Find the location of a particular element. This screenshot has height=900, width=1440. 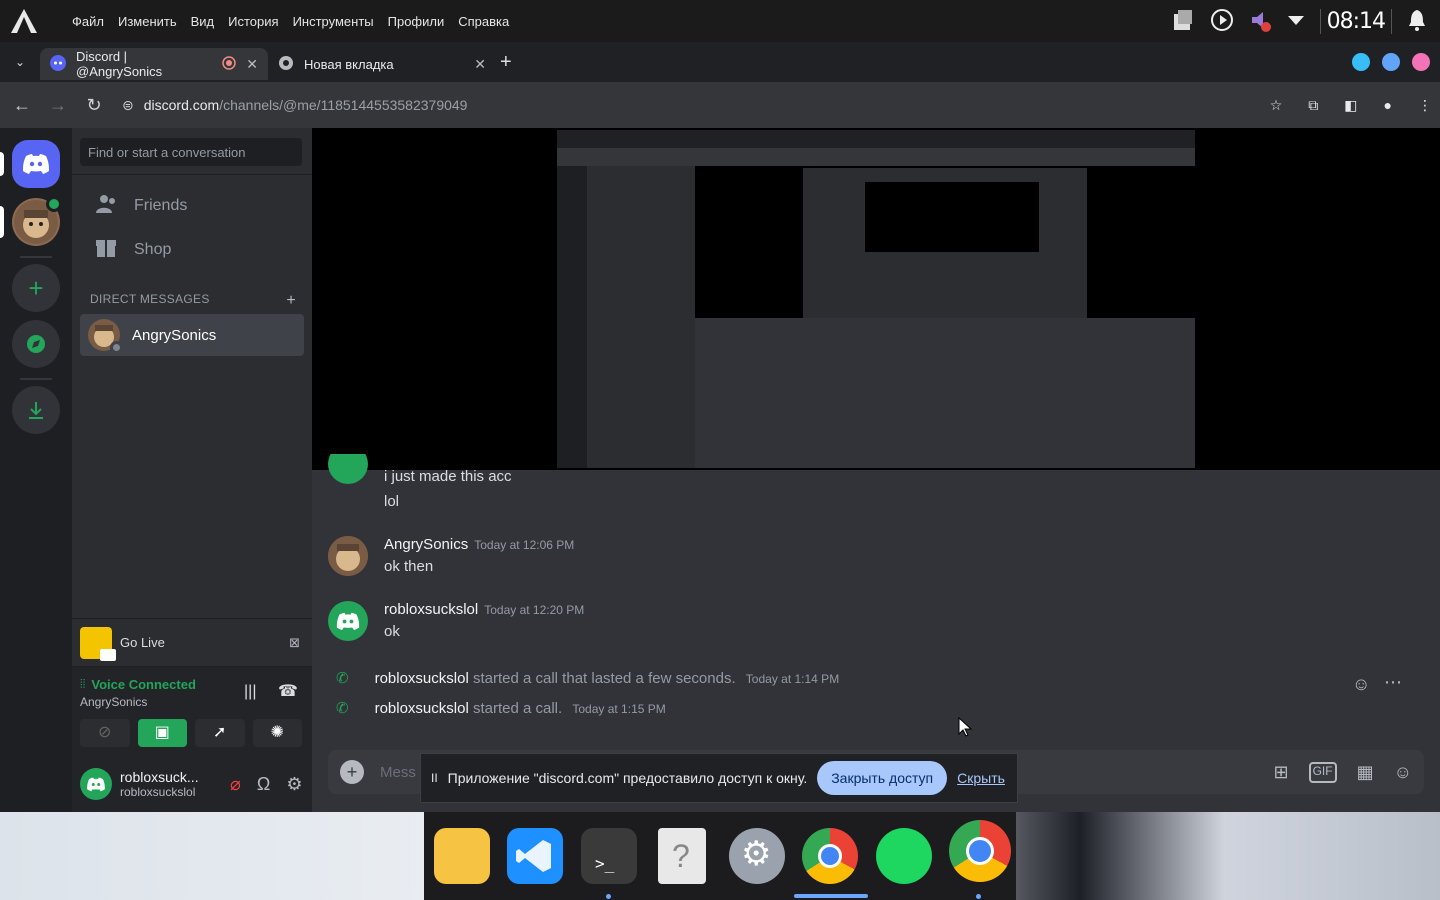

attach-plus-icon: + is located at coordinates (352, 772).